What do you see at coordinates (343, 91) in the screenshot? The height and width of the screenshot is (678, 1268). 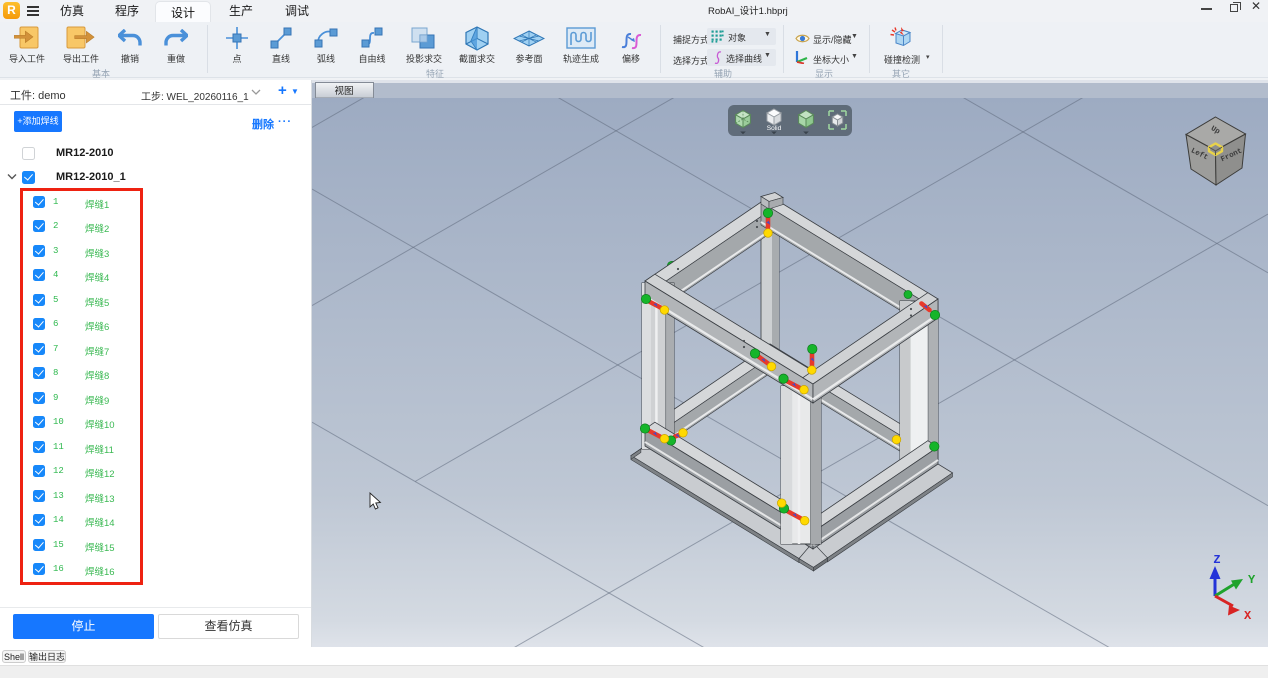 I see `svg-text: 视图` at bounding box center [343, 91].